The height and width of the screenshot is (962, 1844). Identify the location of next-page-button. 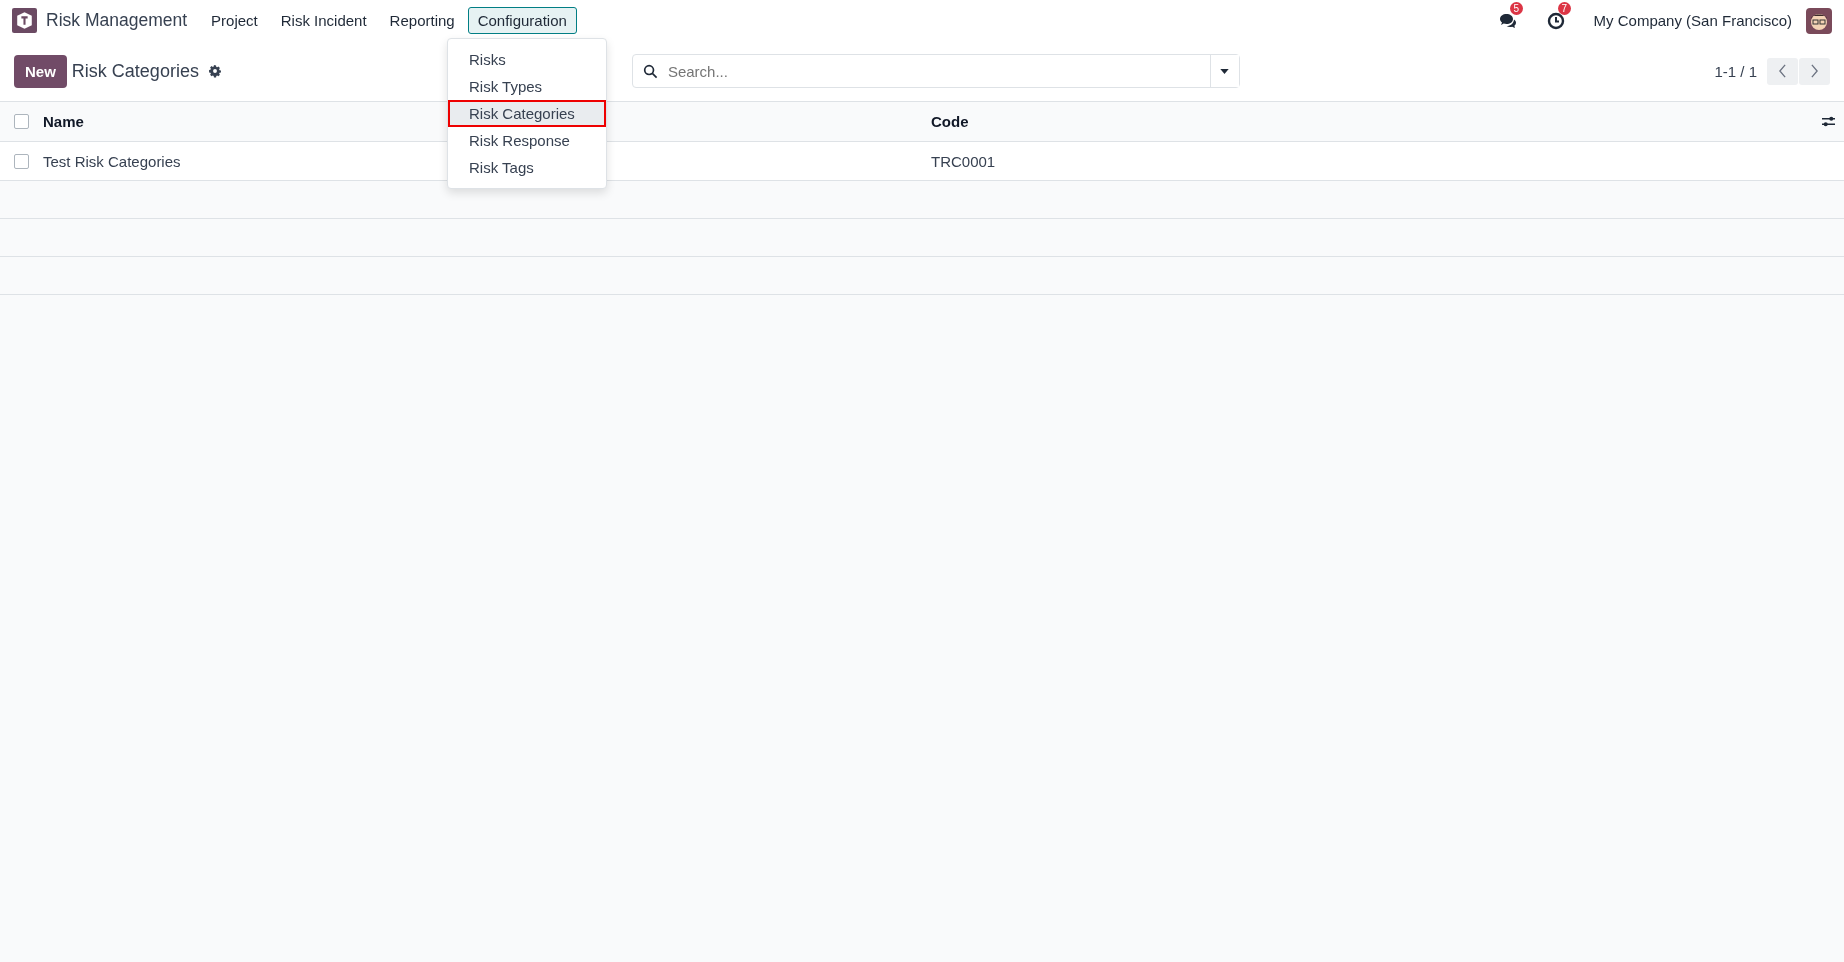
(1814, 71).